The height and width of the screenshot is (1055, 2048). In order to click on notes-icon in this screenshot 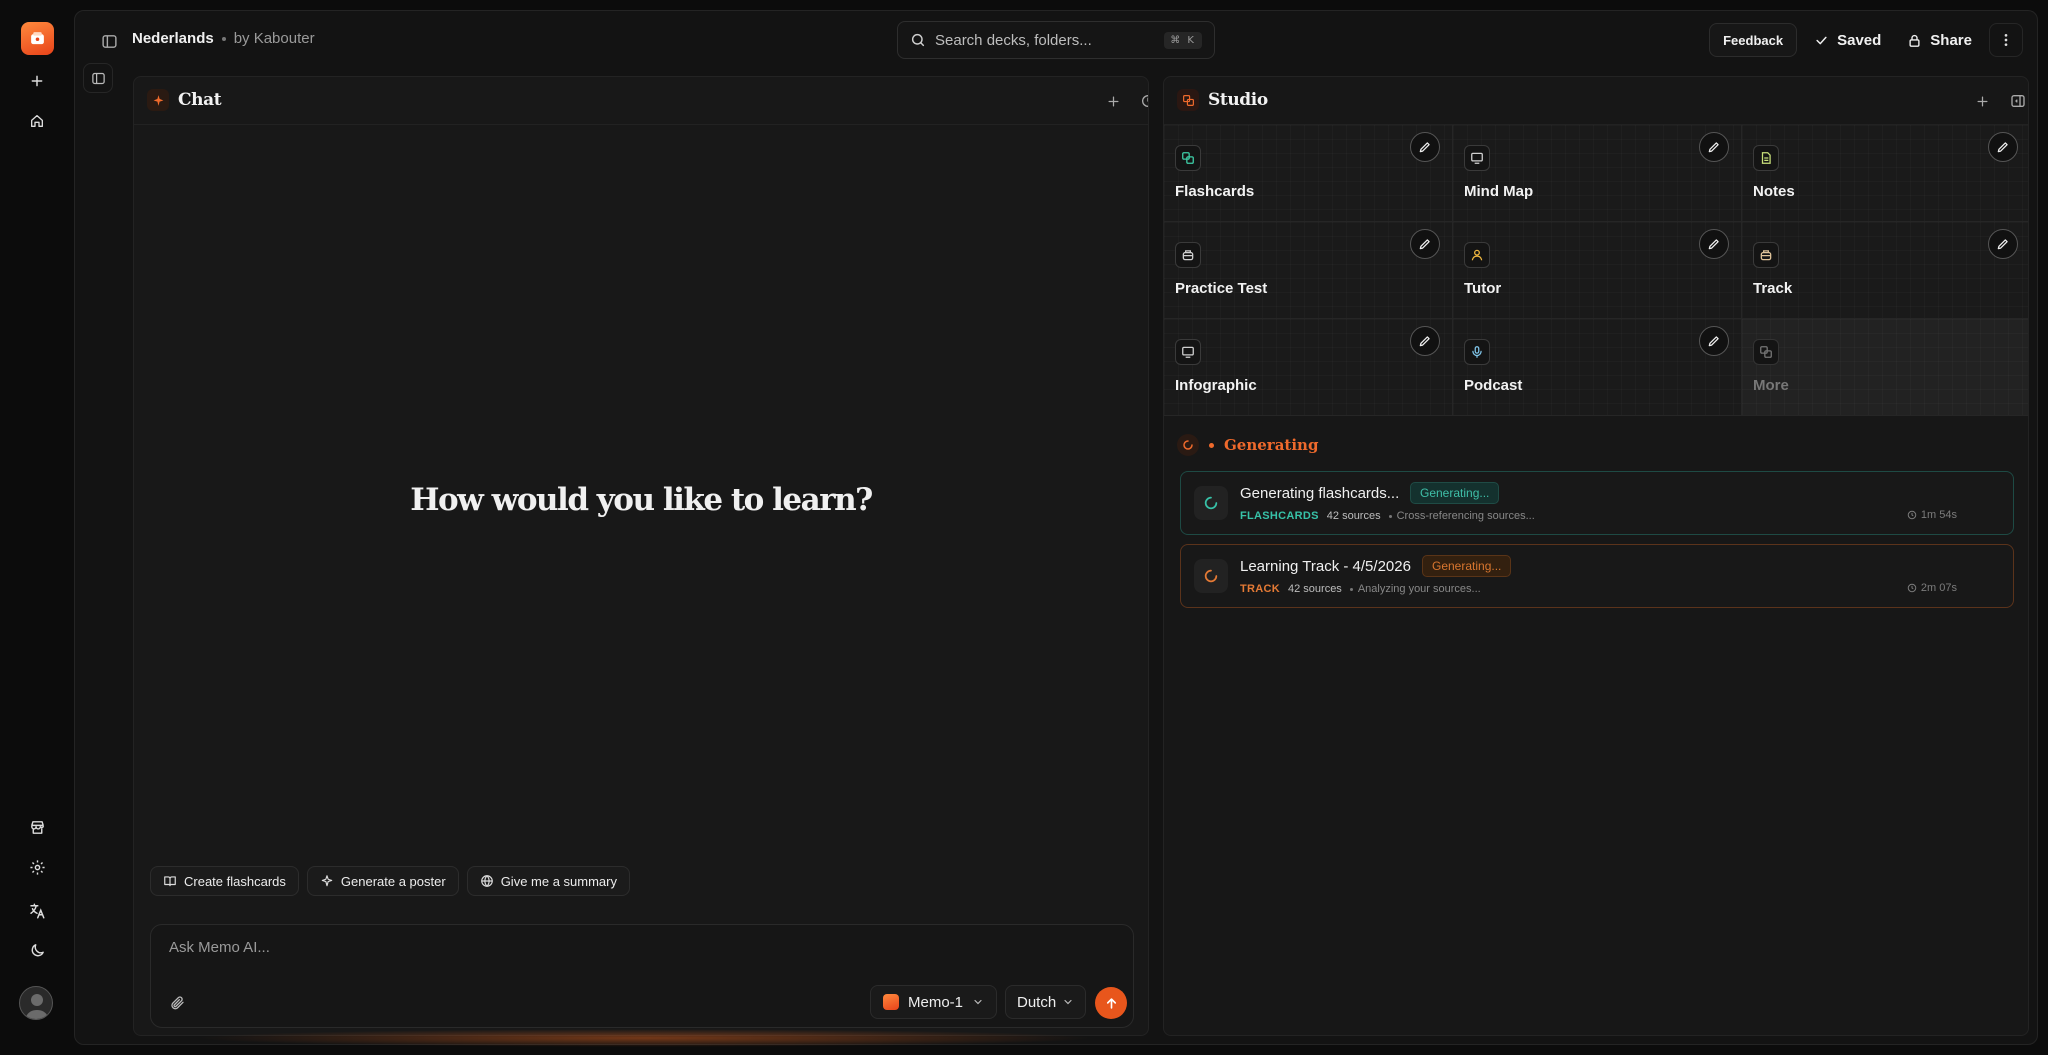, I will do `click(1766, 158)`.